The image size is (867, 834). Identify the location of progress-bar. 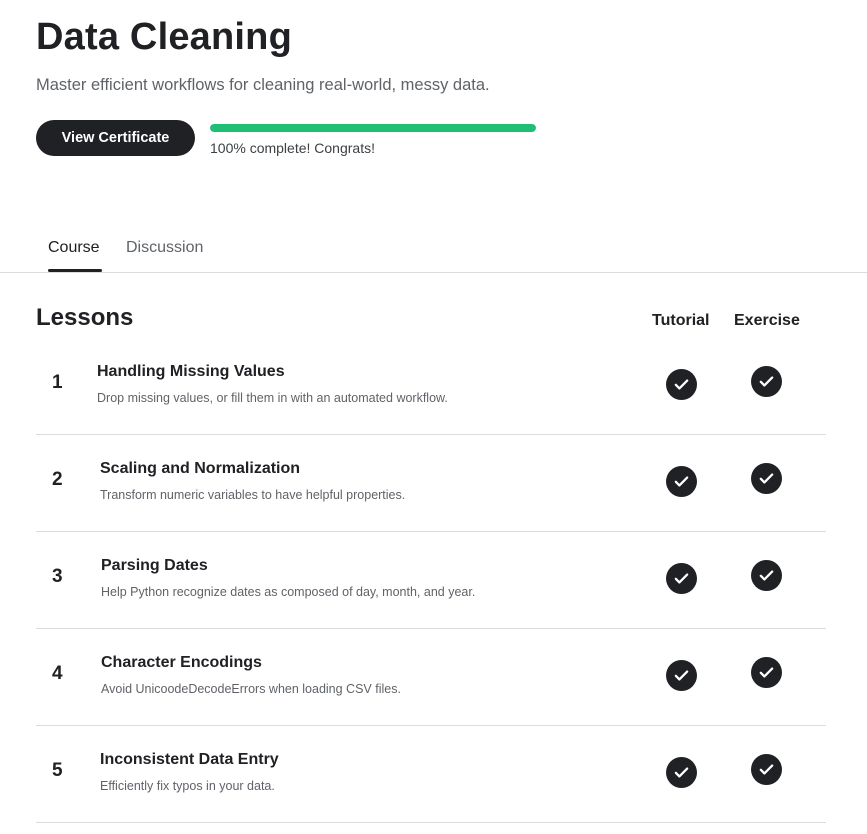
(373, 128).